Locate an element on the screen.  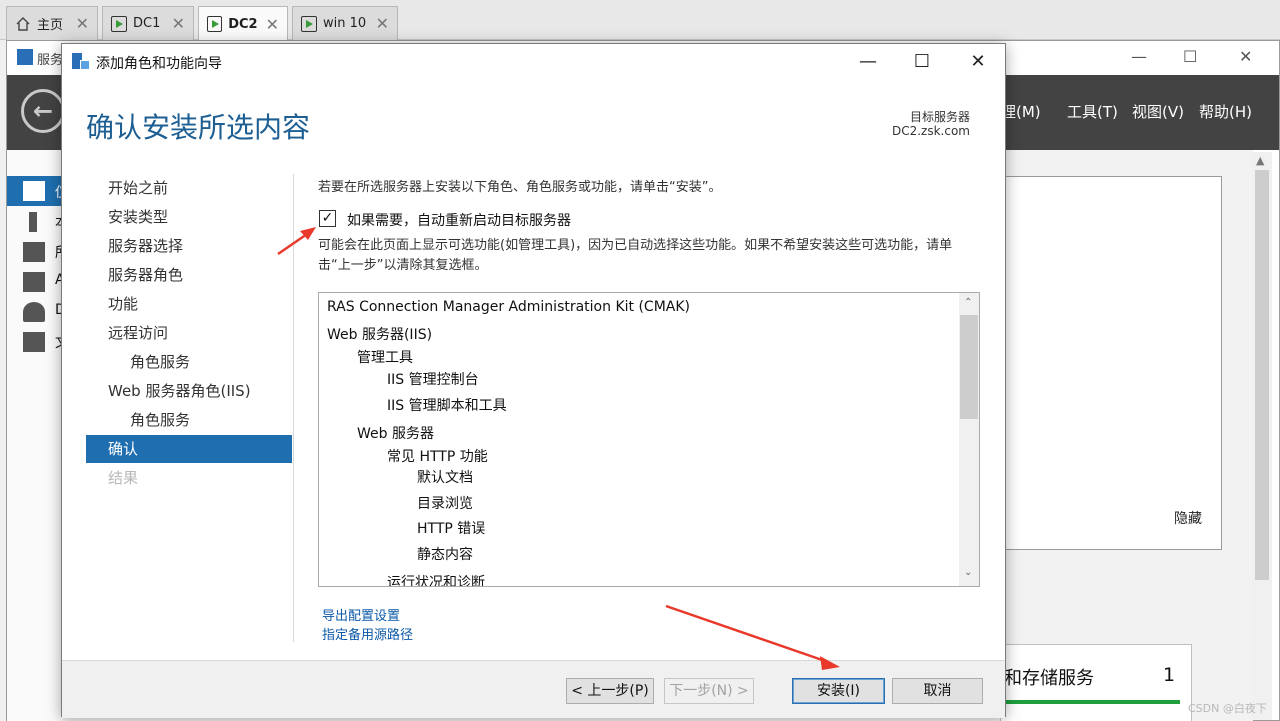
wizard-titlebar: 添加角色和功能向导 — ☐ ✕ is located at coordinates (533, 62).